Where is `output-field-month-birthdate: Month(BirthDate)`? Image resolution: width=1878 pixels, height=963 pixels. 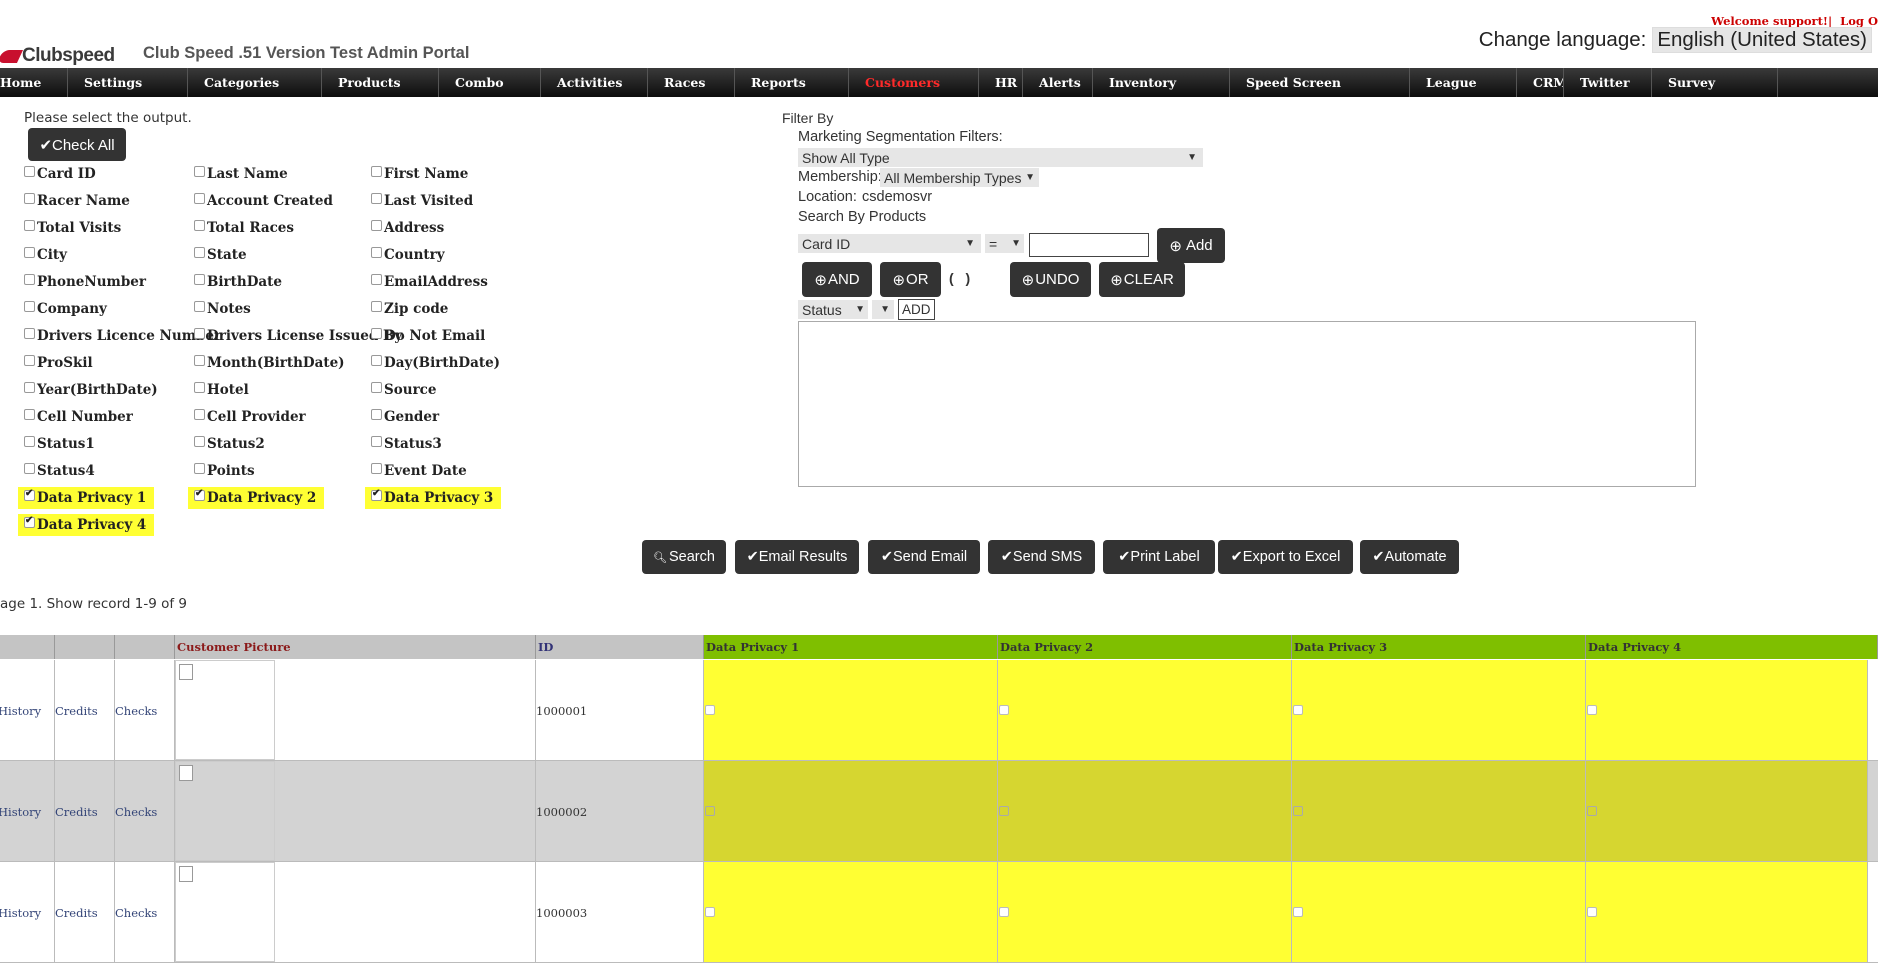
output-field-month-birthdate: Month(BirthDate) is located at coordinates (269, 363).